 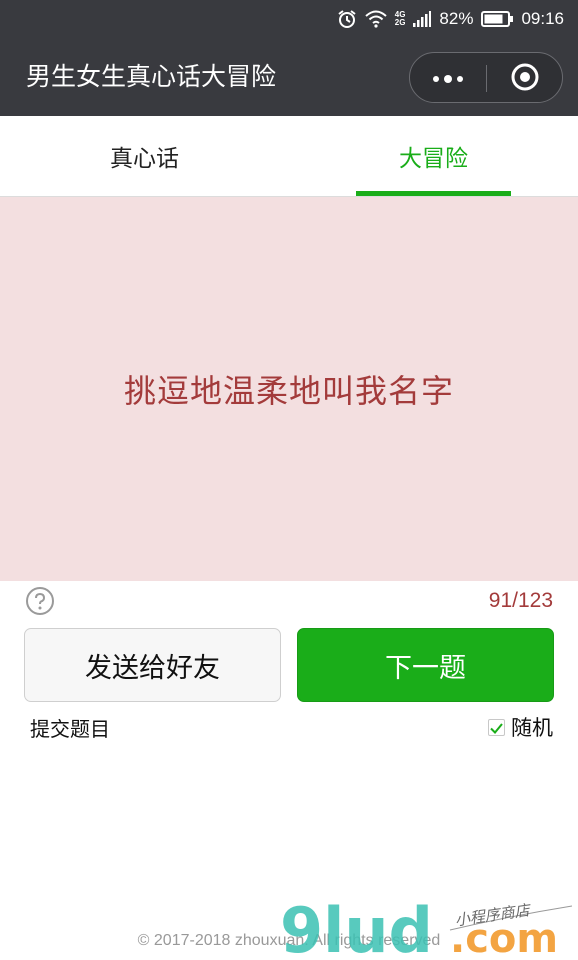 I want to click on network-type-label: 4G 2G, so click(x=400, y=18).